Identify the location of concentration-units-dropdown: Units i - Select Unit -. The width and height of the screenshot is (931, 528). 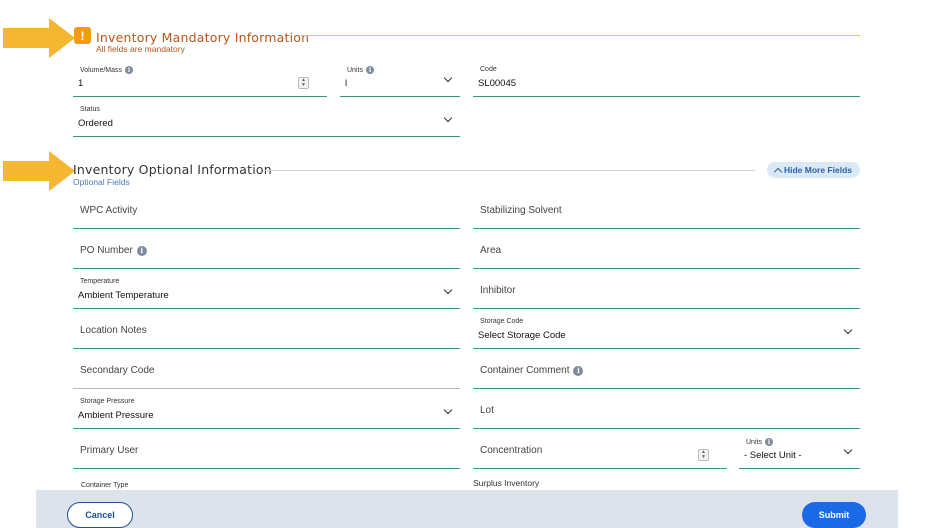
(799, 449).